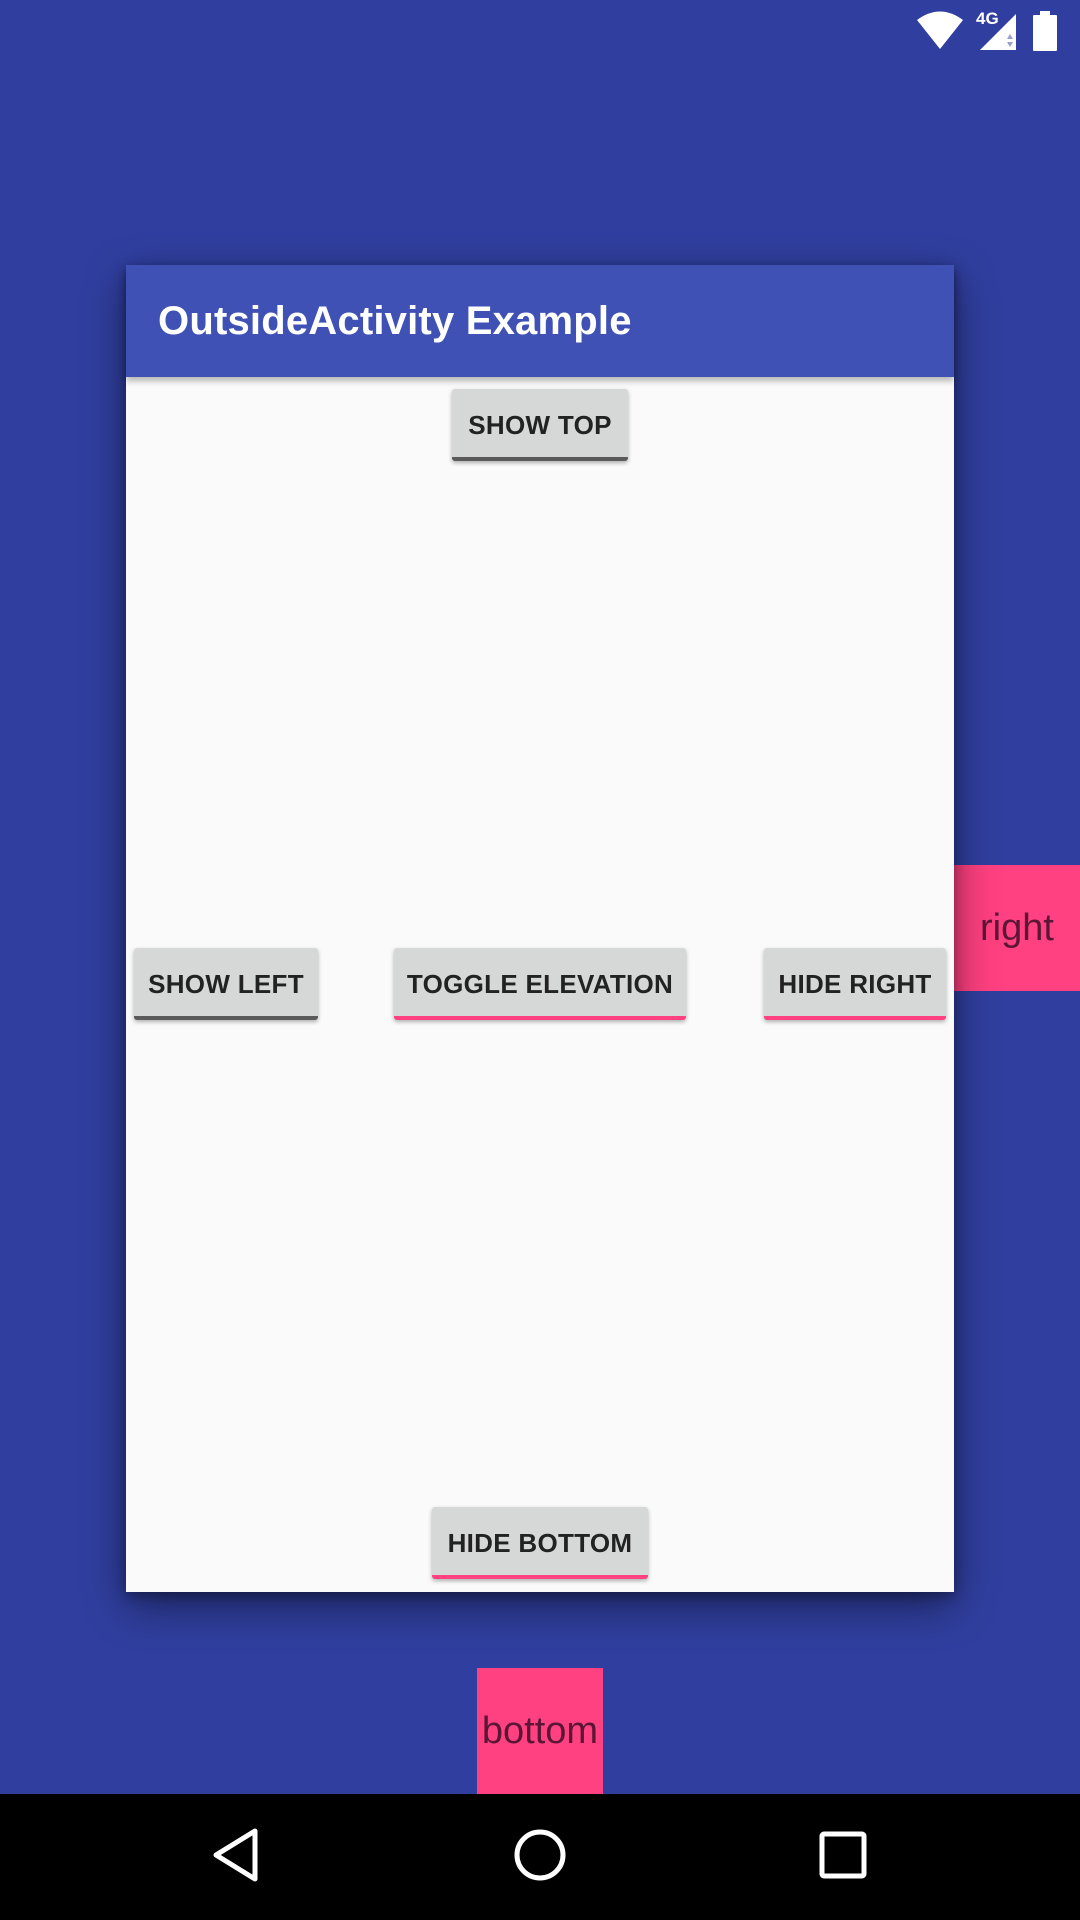  I want to click on show-top-button: SHOW TOP, so click(540, 425).